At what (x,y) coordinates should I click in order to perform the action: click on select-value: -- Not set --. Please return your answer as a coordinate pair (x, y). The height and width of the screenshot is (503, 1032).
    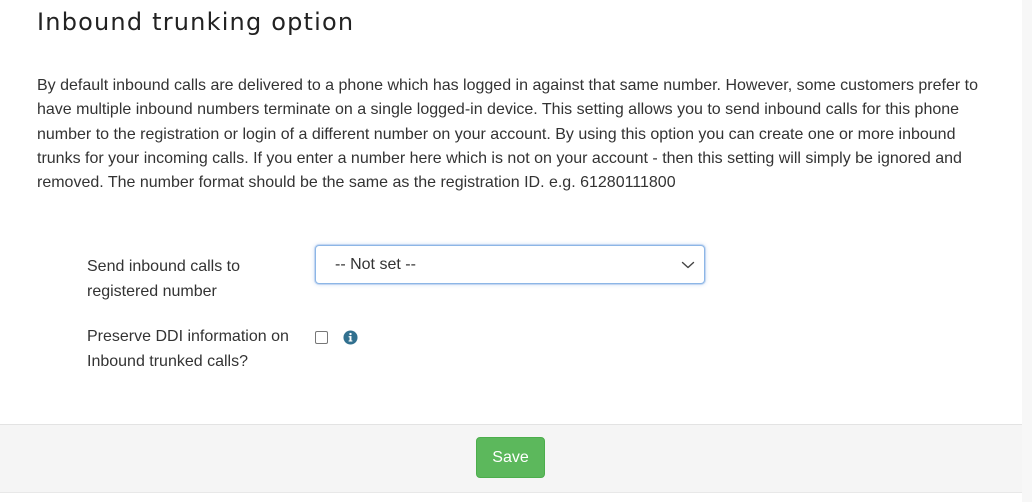
    Looking at the image, I should click on (375, 264).